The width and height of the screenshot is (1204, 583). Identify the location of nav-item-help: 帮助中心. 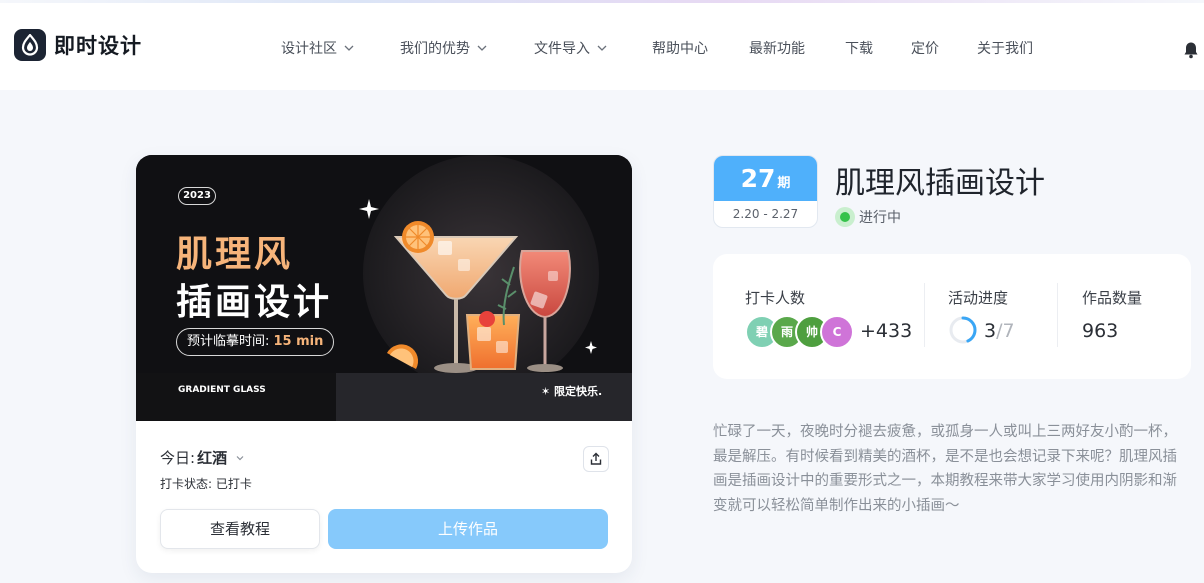
(680, 48).